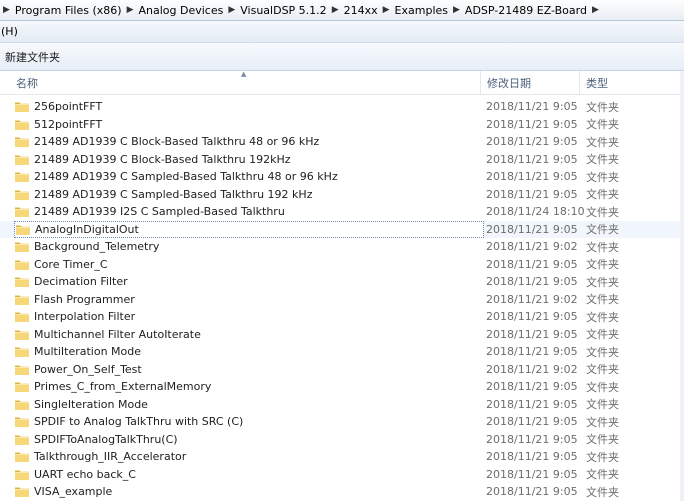 The width and height of the screenshot is (684, 501). Describe the element at coordinates (85, 474) in the screenshot. I see `file-name: UART echo back_C` at that location.